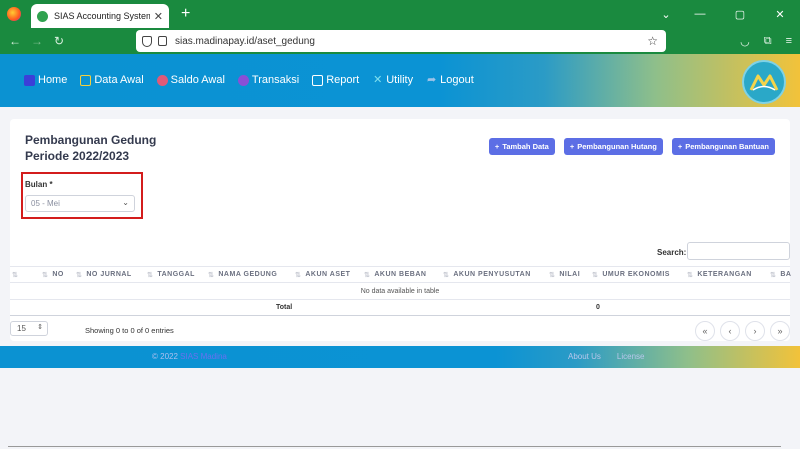  What do you see at coordinates (400, 357) in the screenshot?
I see `app-footer: © 2022 SIAS Madina About Us License` at bounding box center [400, 357].